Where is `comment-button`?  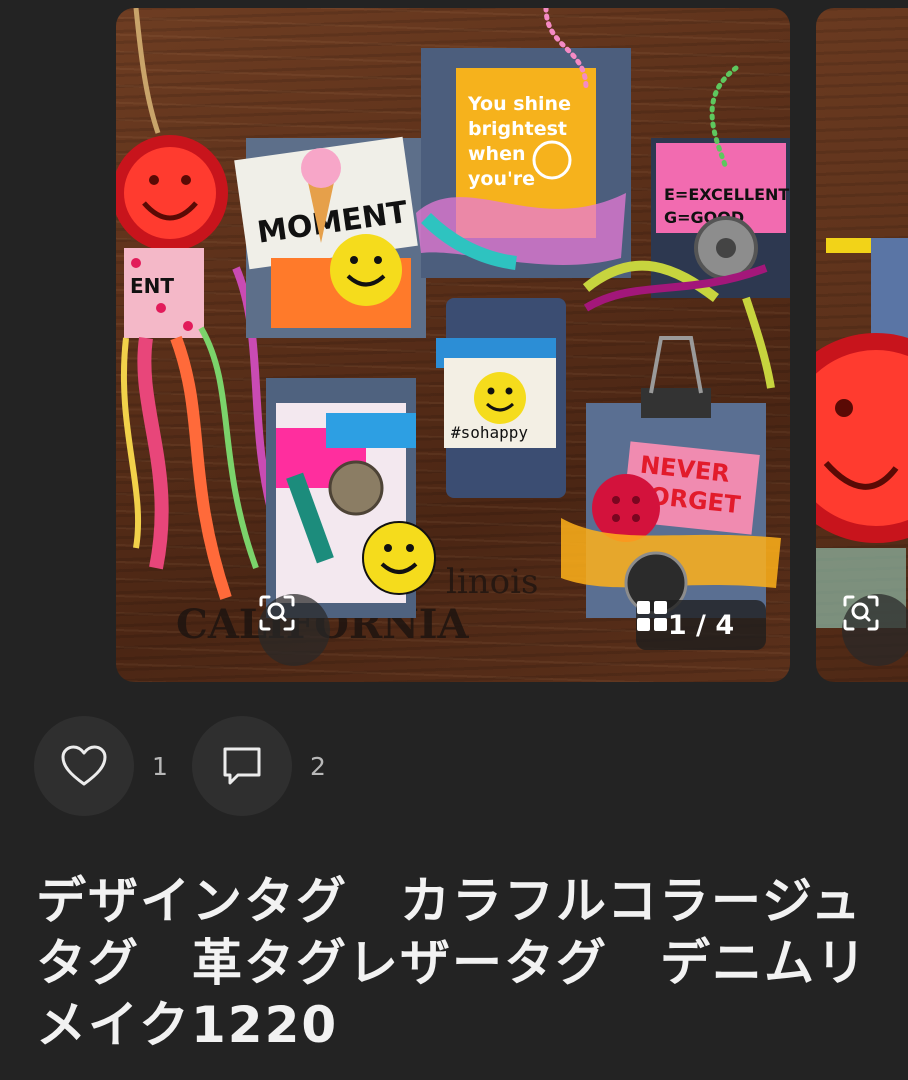 comment-button is located at coordinates (242, 766).